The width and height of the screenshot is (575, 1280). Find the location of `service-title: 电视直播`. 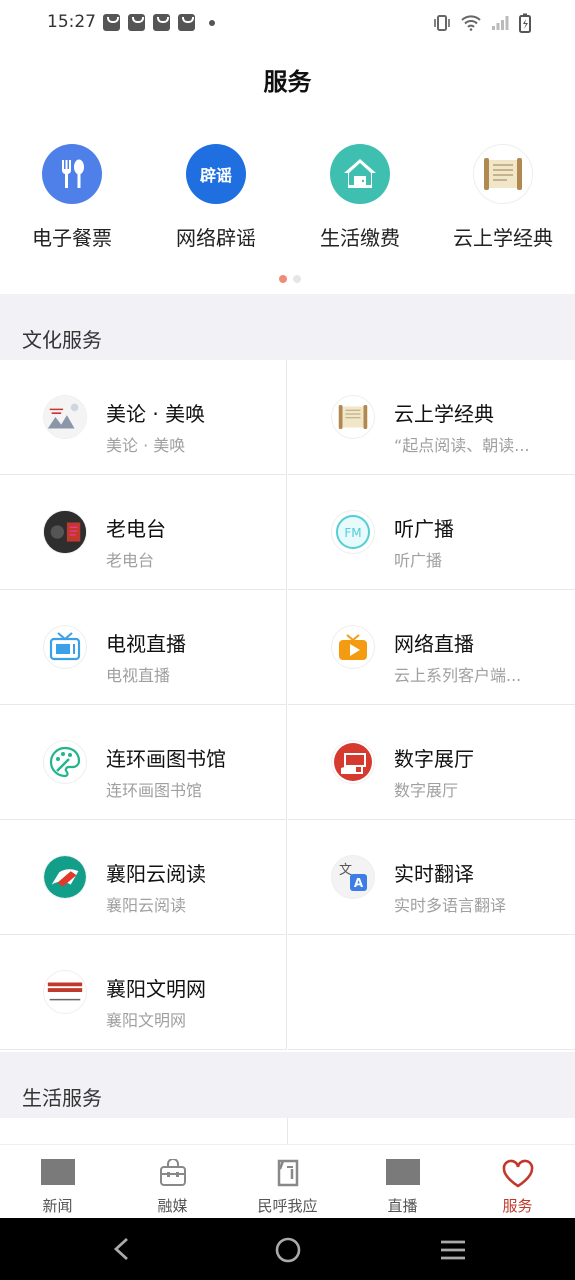

service-title: 电视直播 is located at coordinates (146, 644).